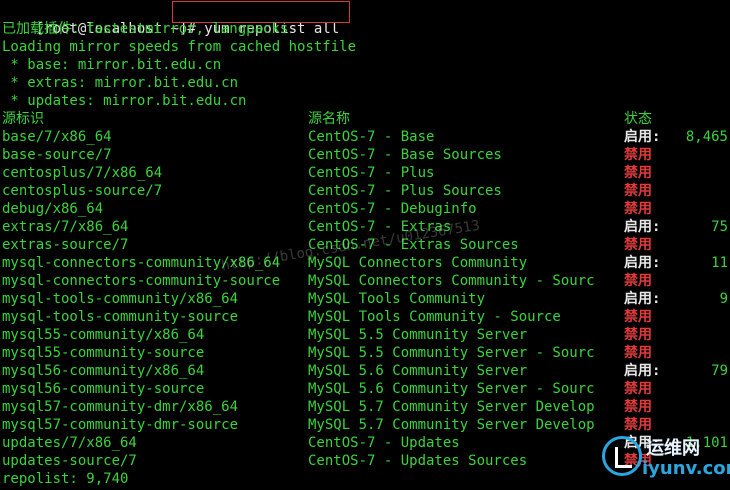  I want to click on repo-id: mysql55-community-source, so click(103, 353).